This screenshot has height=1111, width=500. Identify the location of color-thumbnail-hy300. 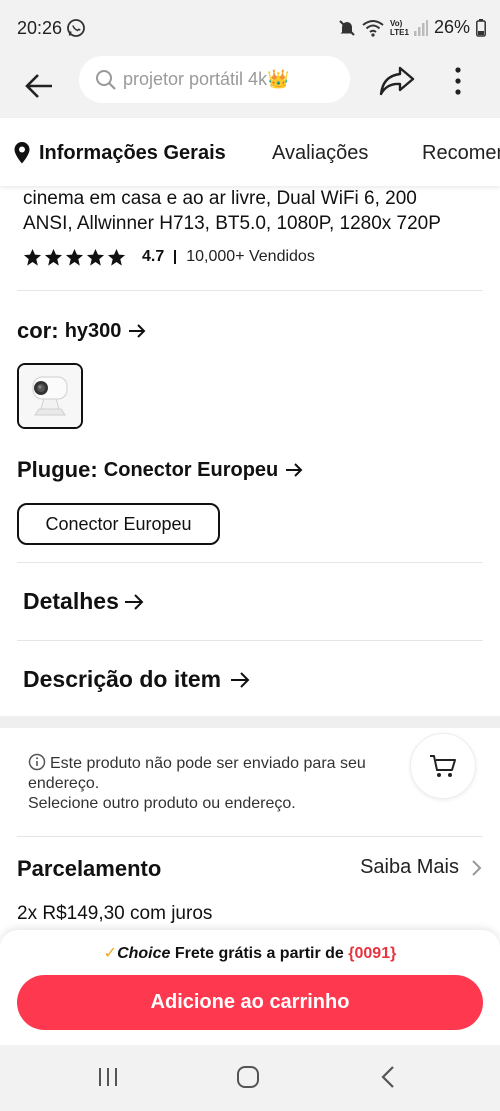
(50, 396).